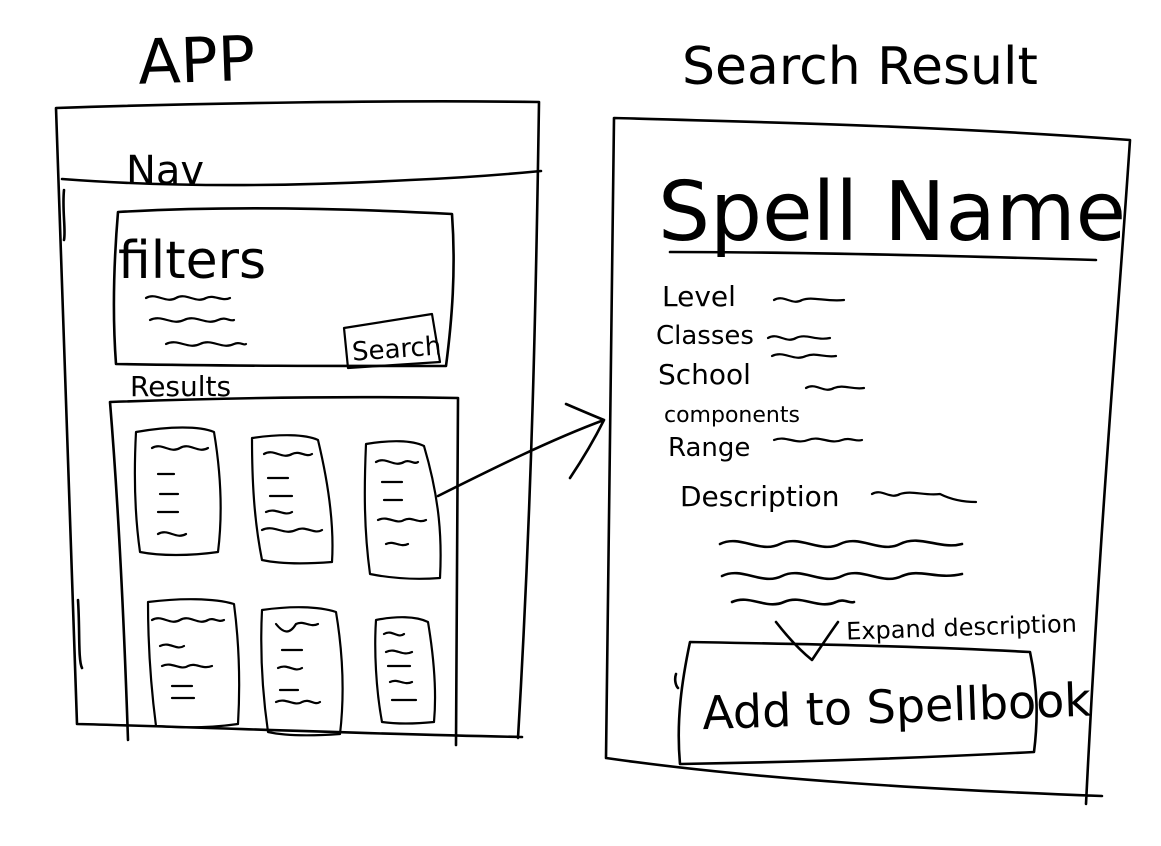 This screenshot has height=846, width=1161. Describe the element at coordinates (802, 347) in the screenshot. I see `field-classes-value` at that location.